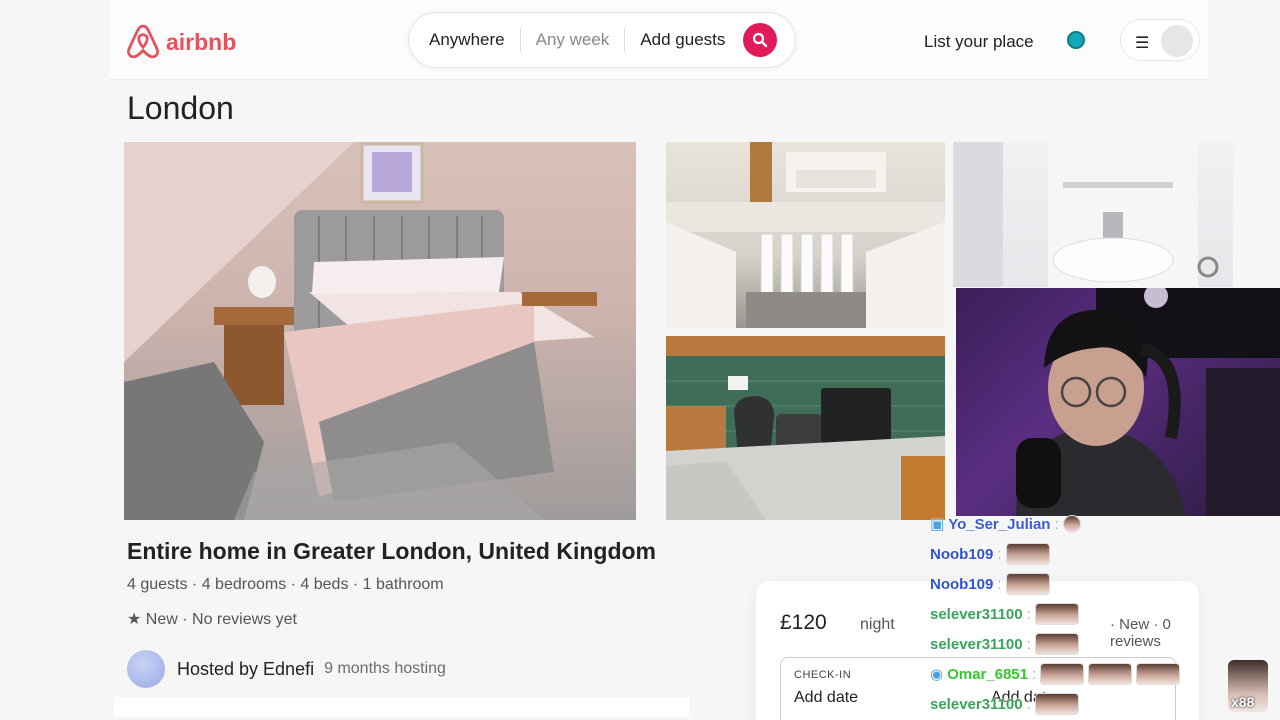 This screenshot has width=1280, height=720. I want to click on host-name: Hosted by Ednefi, so click(246, 668).